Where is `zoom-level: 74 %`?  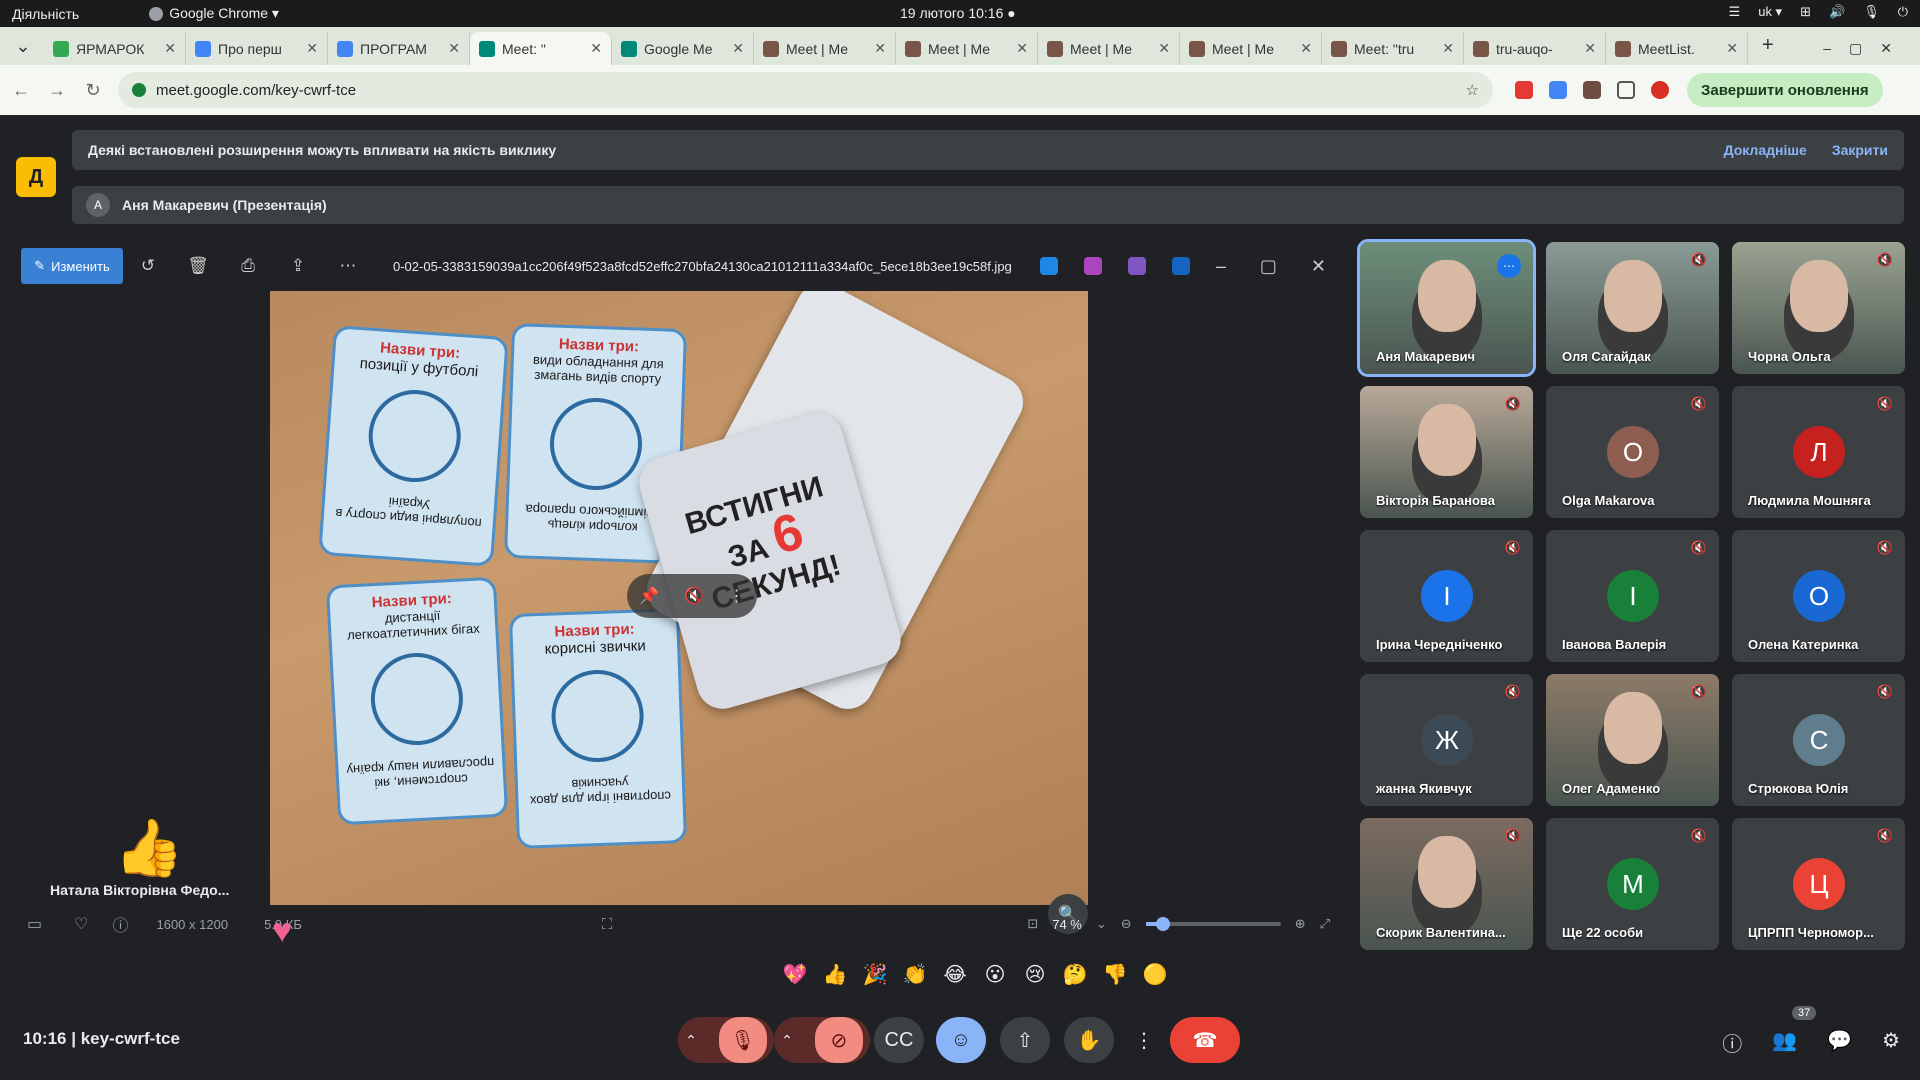 zoom-level: 74 % is located at coordinates (1067, 924).